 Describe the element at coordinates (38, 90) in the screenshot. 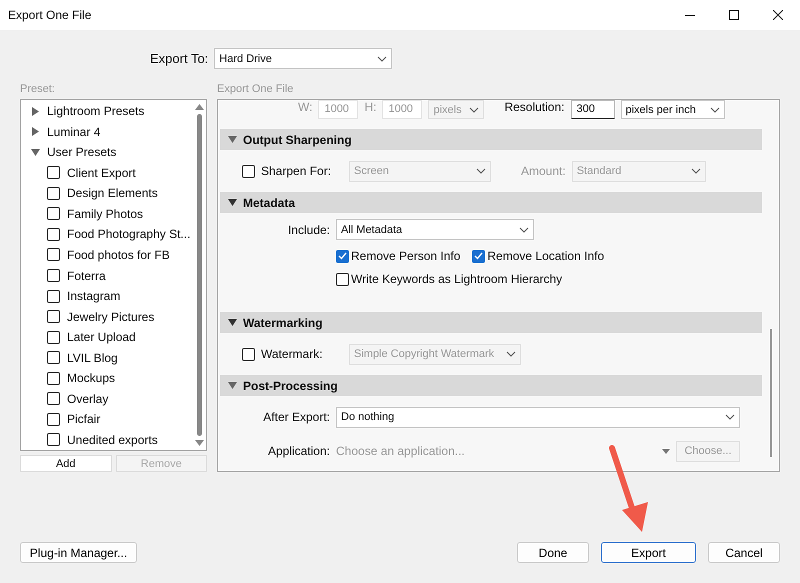

I see `preset-label: Preset:` at that location.